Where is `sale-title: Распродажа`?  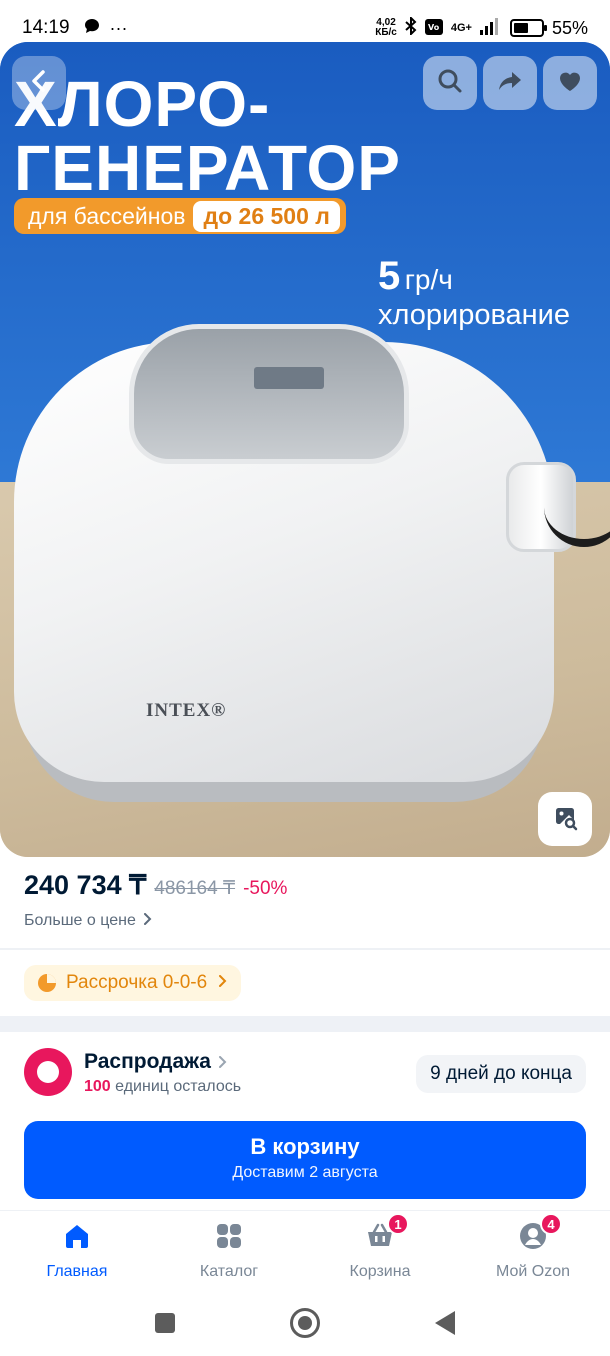
sale-title: Распродажа is located at coordinates (155, 1062).